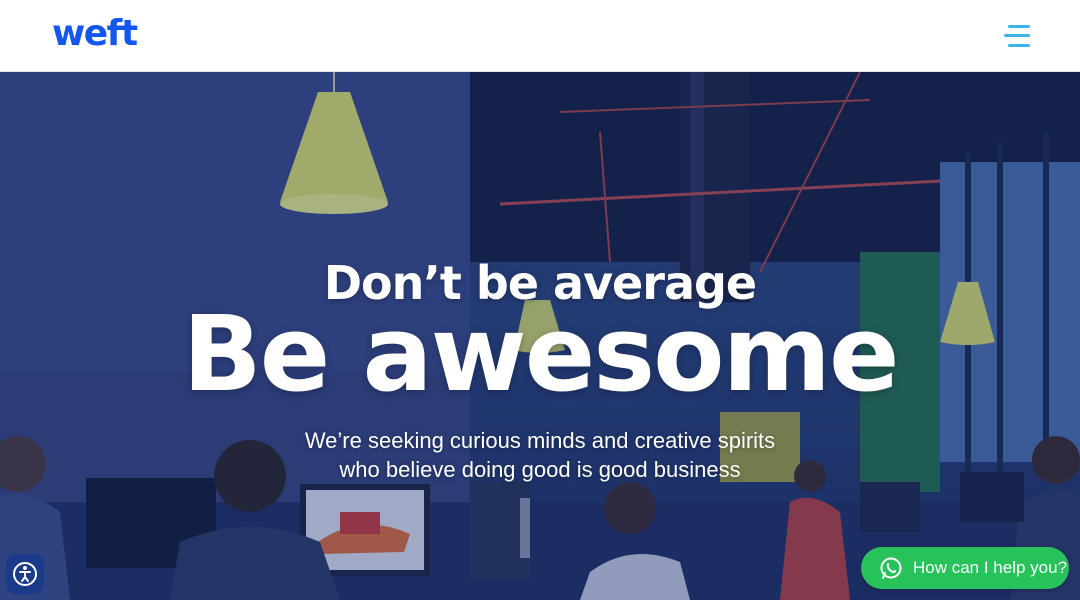  I want to click on site-header: weft, so click(540, 36).